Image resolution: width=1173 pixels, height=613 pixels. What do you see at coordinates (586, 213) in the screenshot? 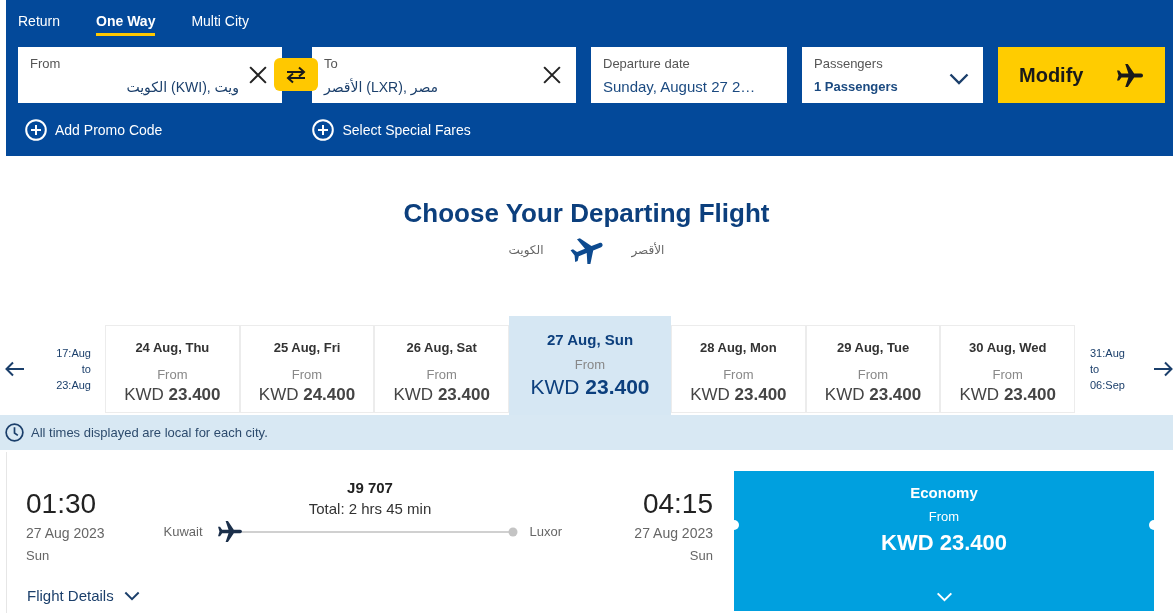
I see `page-title: Choose Your Departing Flight` at bounding box center [586, 213].